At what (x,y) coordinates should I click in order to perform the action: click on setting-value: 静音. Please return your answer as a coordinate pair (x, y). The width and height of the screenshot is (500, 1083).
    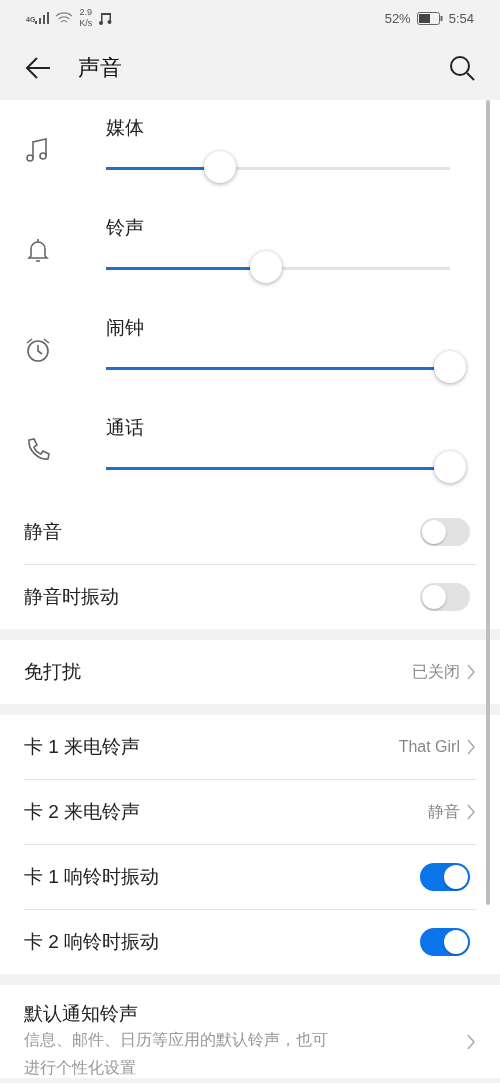
    Looking at the image, I should click on (444, 811).